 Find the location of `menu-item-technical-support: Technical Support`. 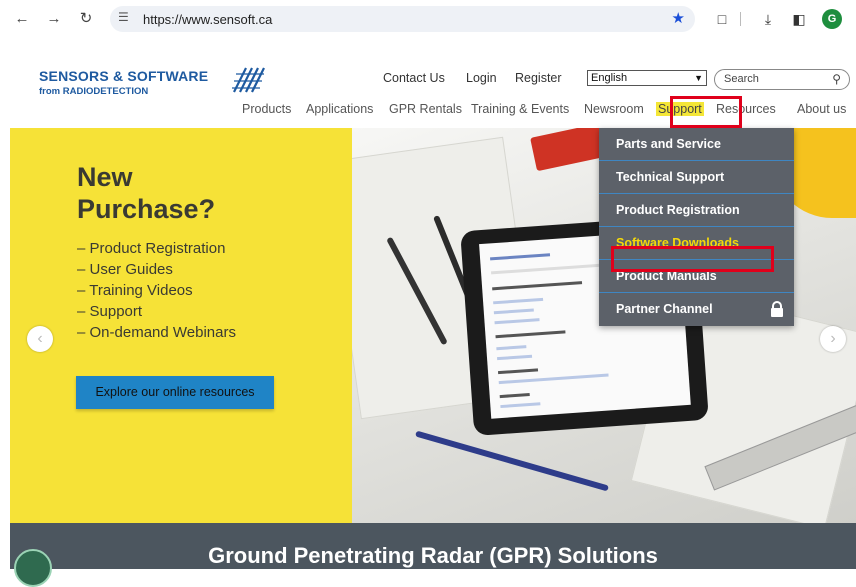

menu-item-technical-support: Technical Support is located at coordinates (696, 177).